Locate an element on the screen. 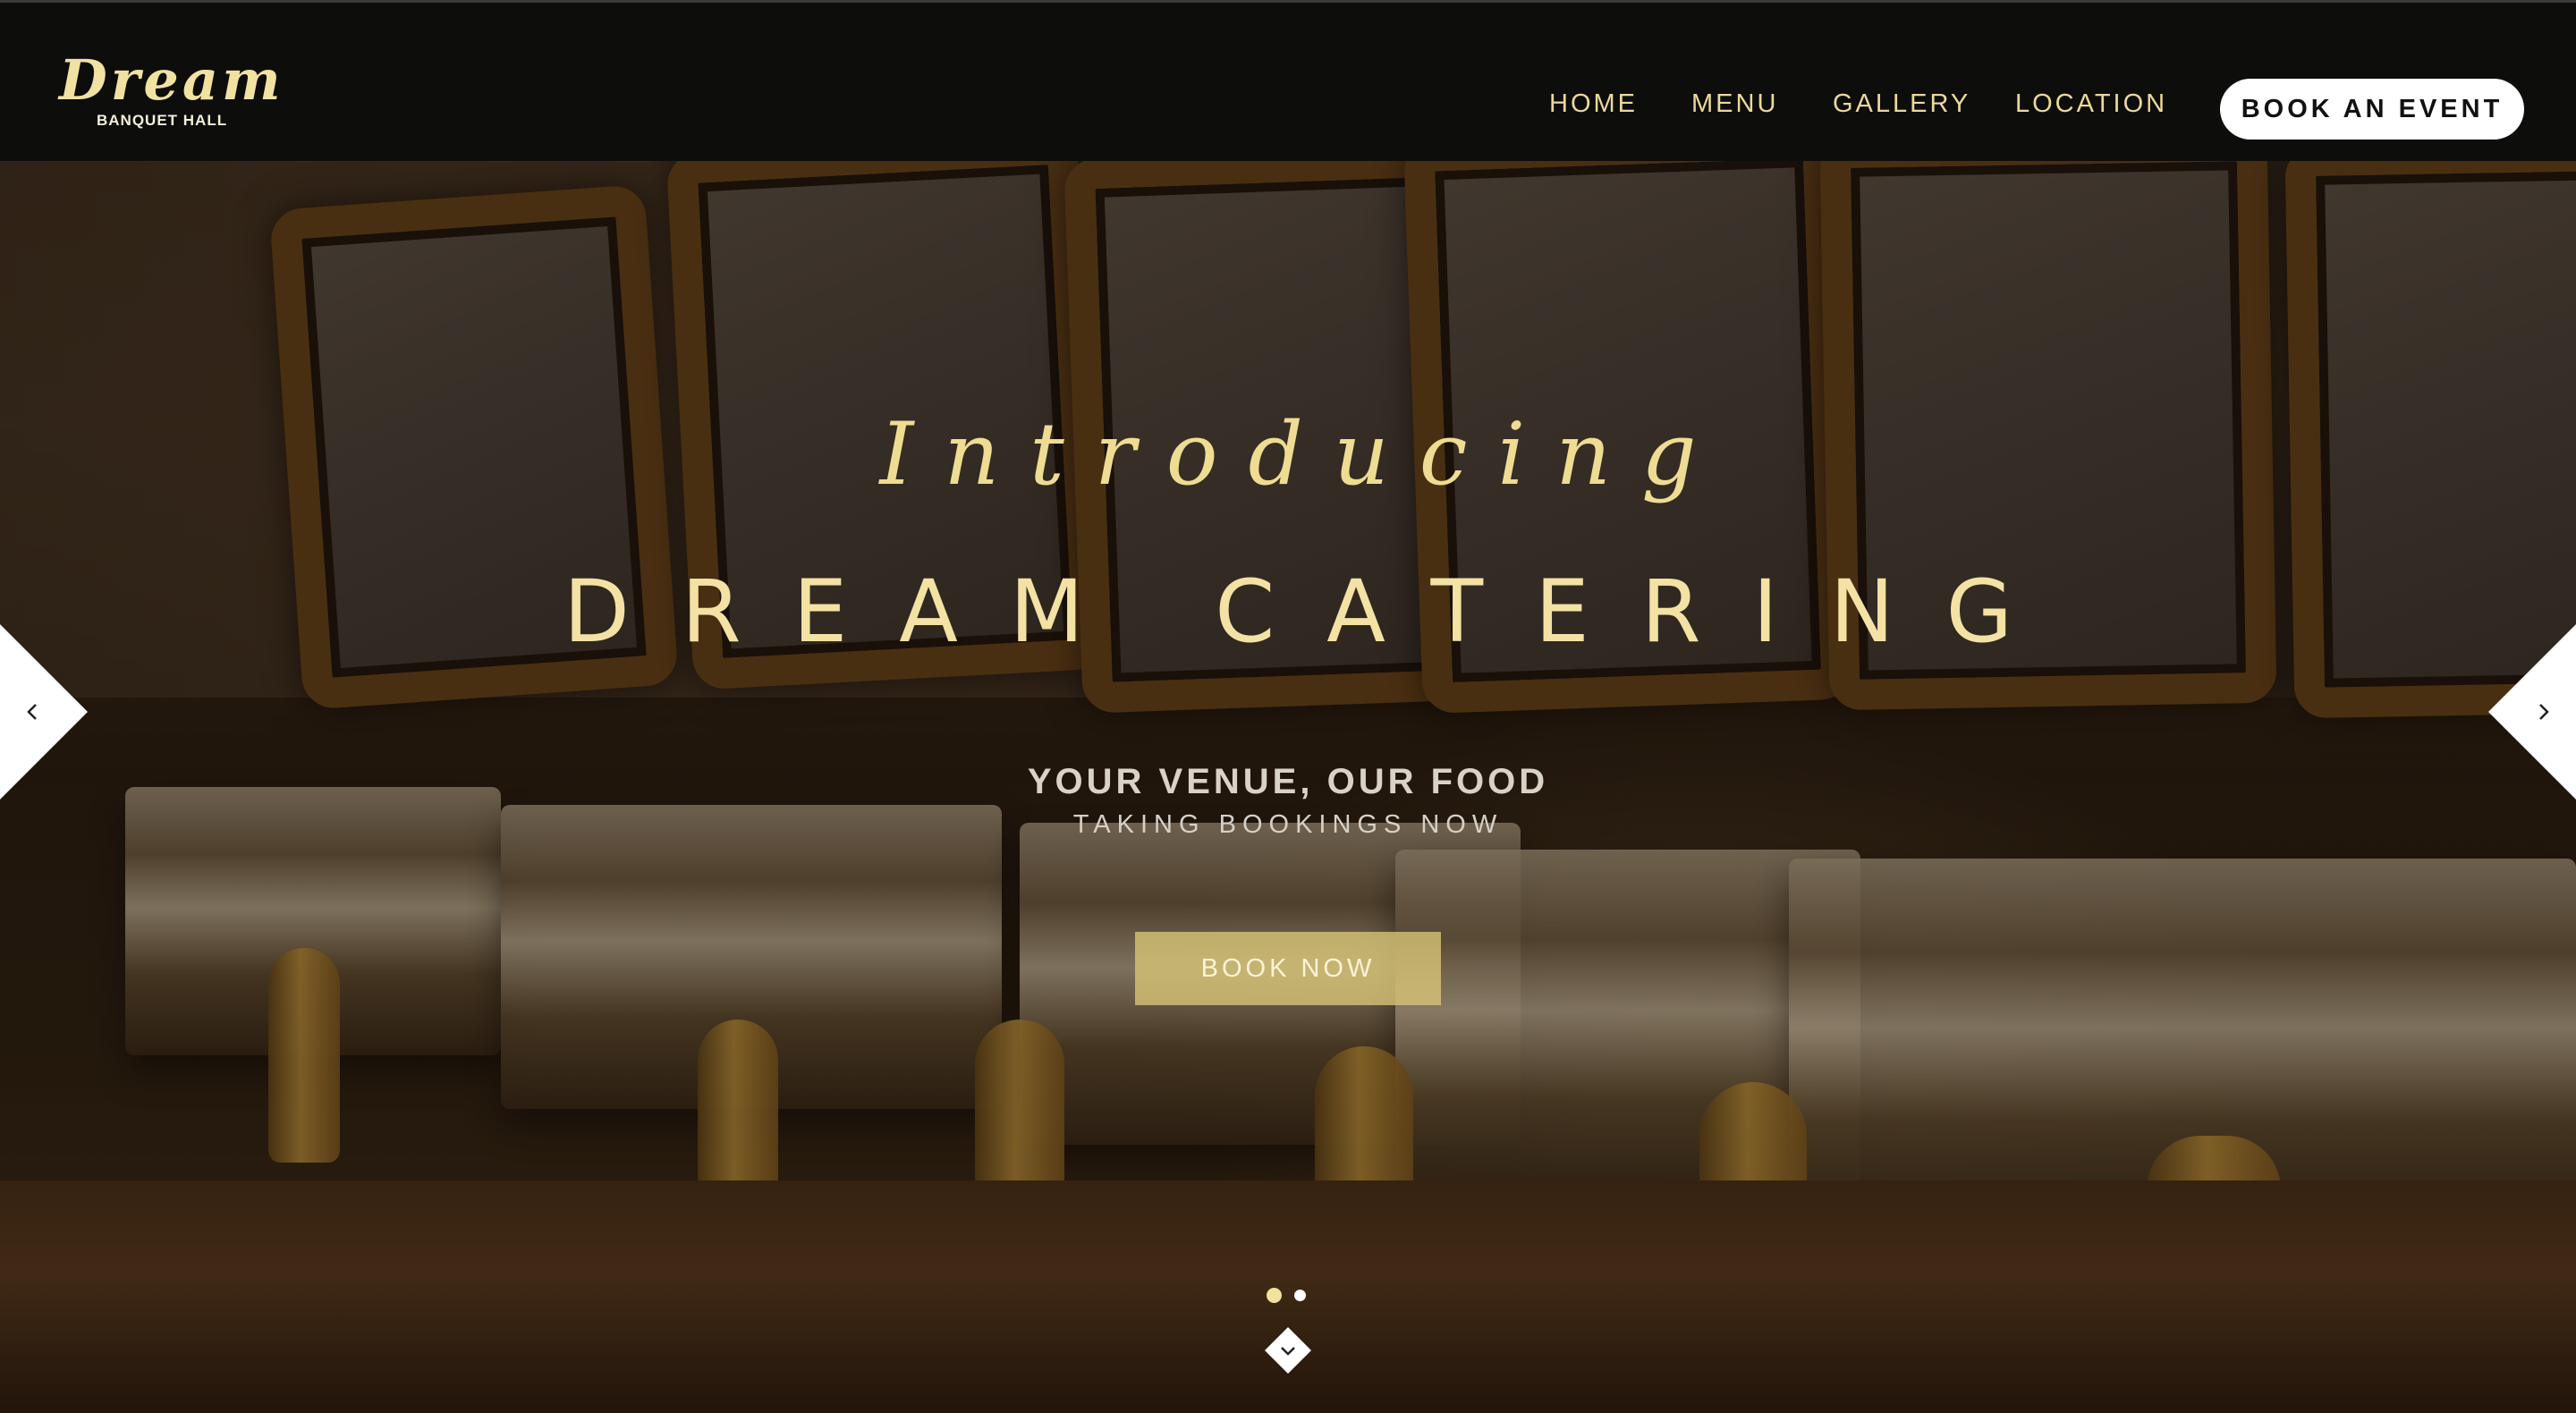 The width and height of the screenshot is (2576, 1413). hero-title: DREAM CATERING is located at coordinates (1314, 612).